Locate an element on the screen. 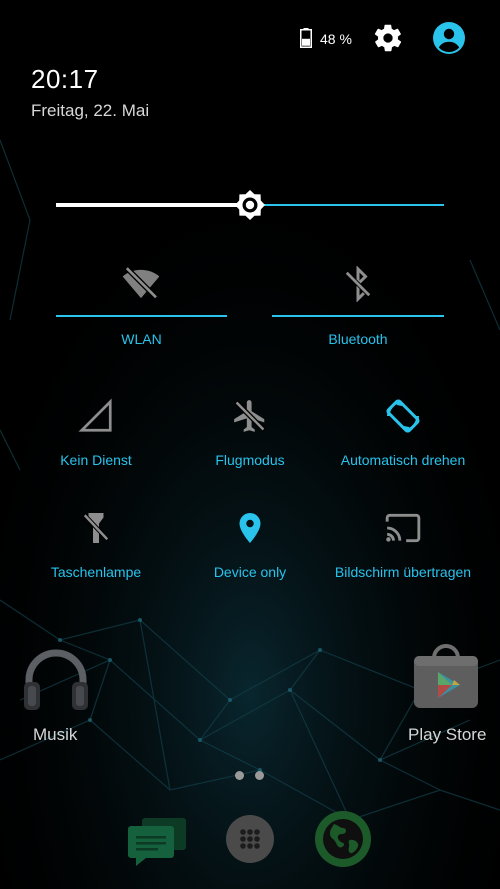  wlan-label: WLAN is located at coordinates (141, 339).